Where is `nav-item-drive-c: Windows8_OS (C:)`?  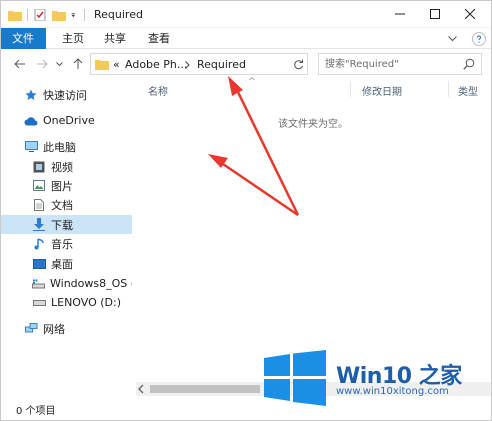
nav-item-drive-c: Windows8_OS (C:) is located at coordinates (75, 283).